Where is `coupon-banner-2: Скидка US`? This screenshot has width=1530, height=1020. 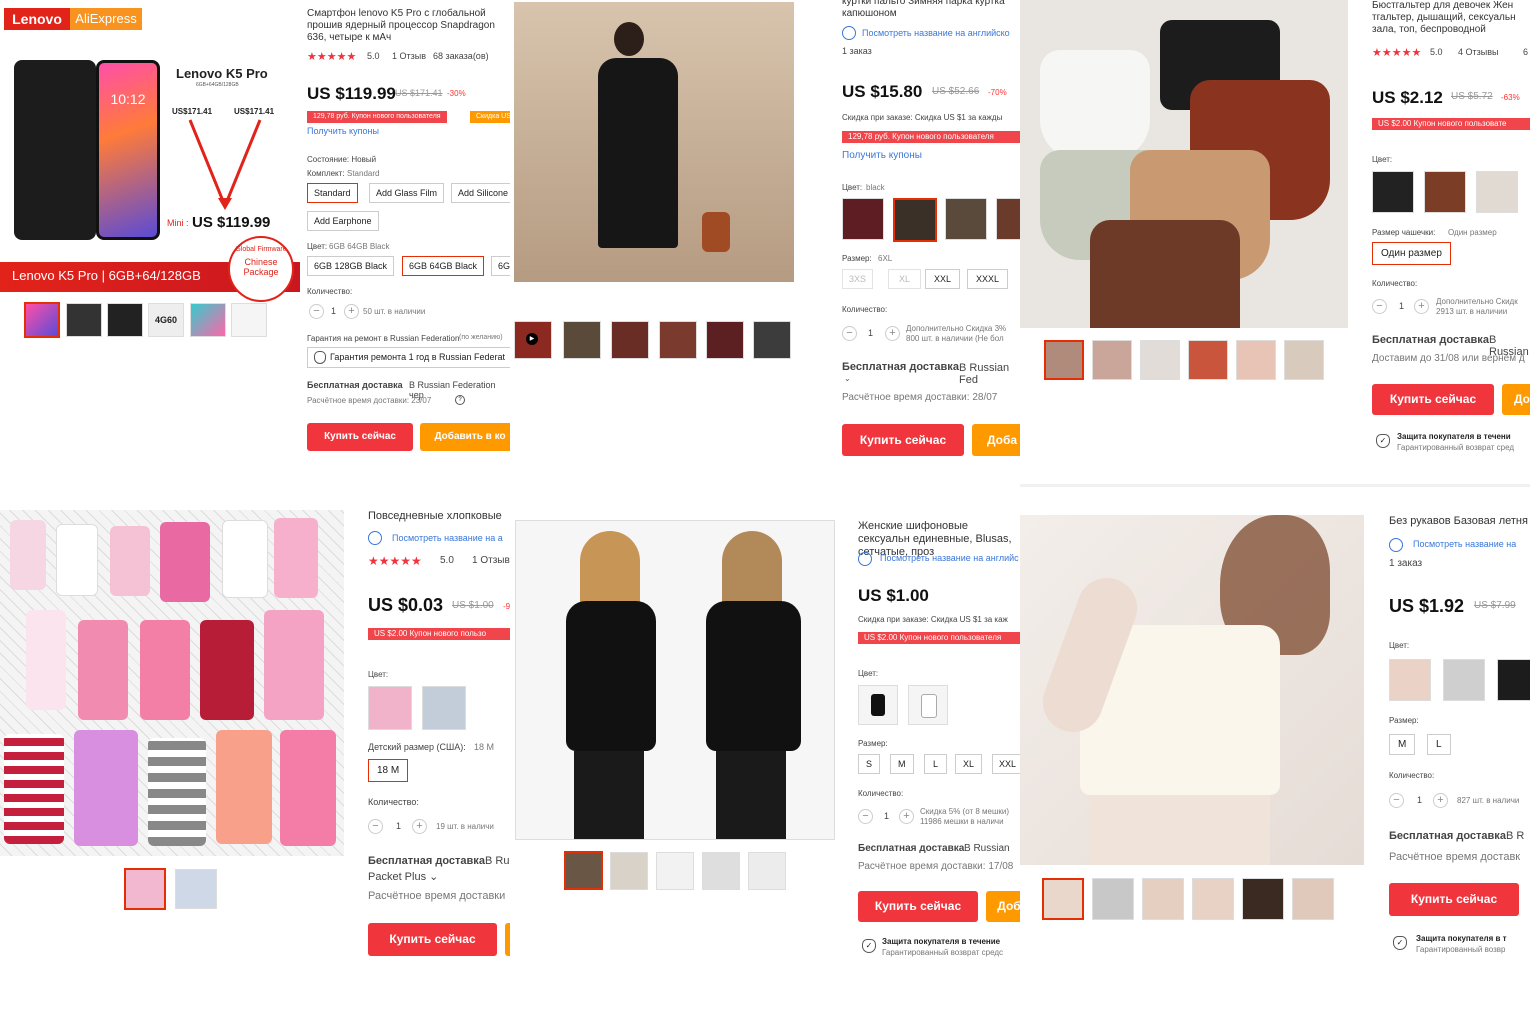 coupon-banner-2: Скидка US is located at coordinates (490, 117).